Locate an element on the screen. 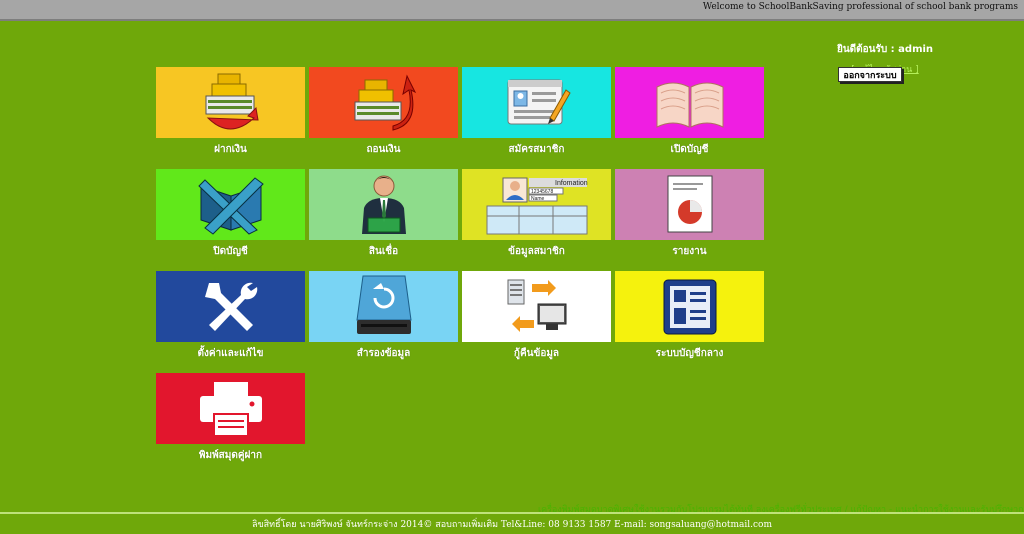 This screenshot has width=1024, height=534. tile-member-info-label: ข้อมูลสมาชิก is located at coordinates (536, 251).